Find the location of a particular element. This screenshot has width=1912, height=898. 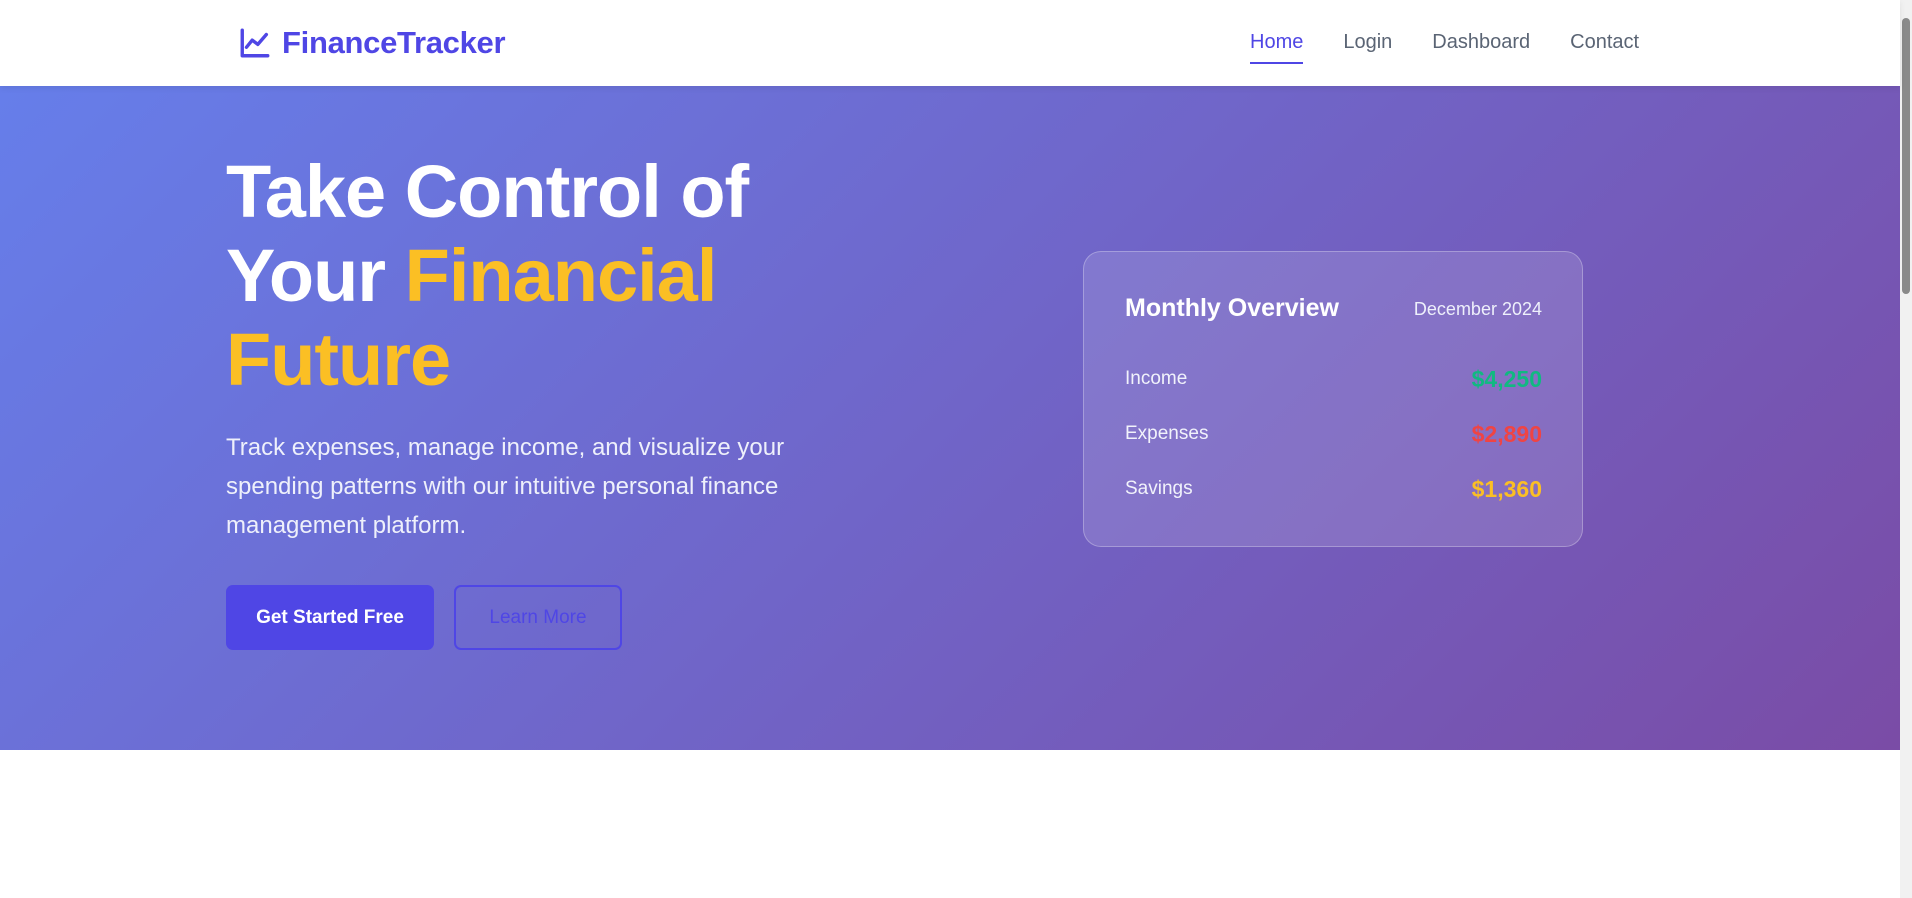

income-value: $4,250 is located at coordinates (1506, 378).